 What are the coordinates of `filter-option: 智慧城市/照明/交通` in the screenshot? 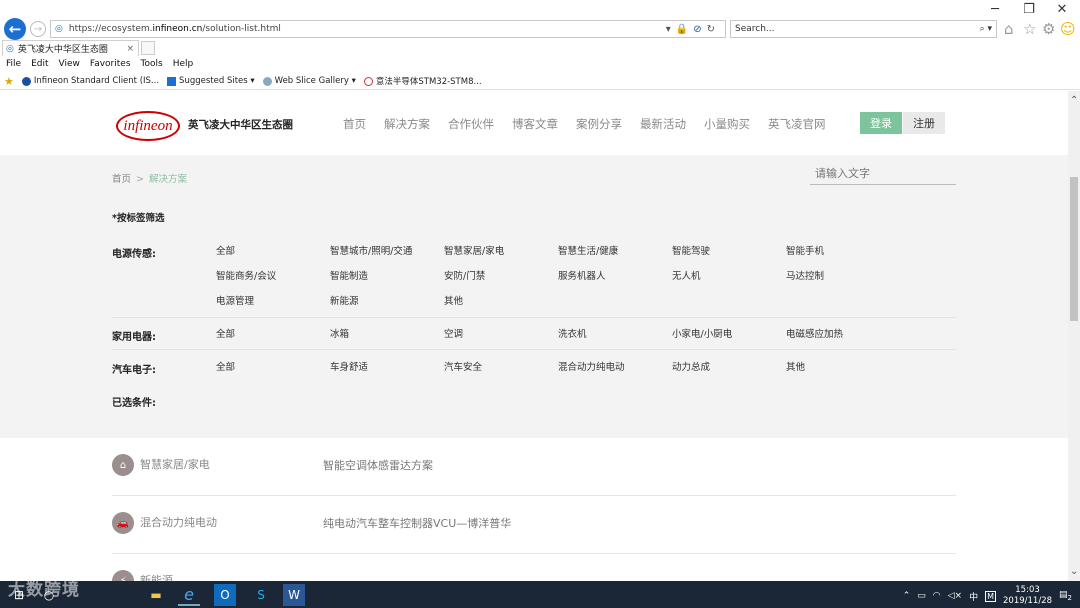 It's located at (371, 250).